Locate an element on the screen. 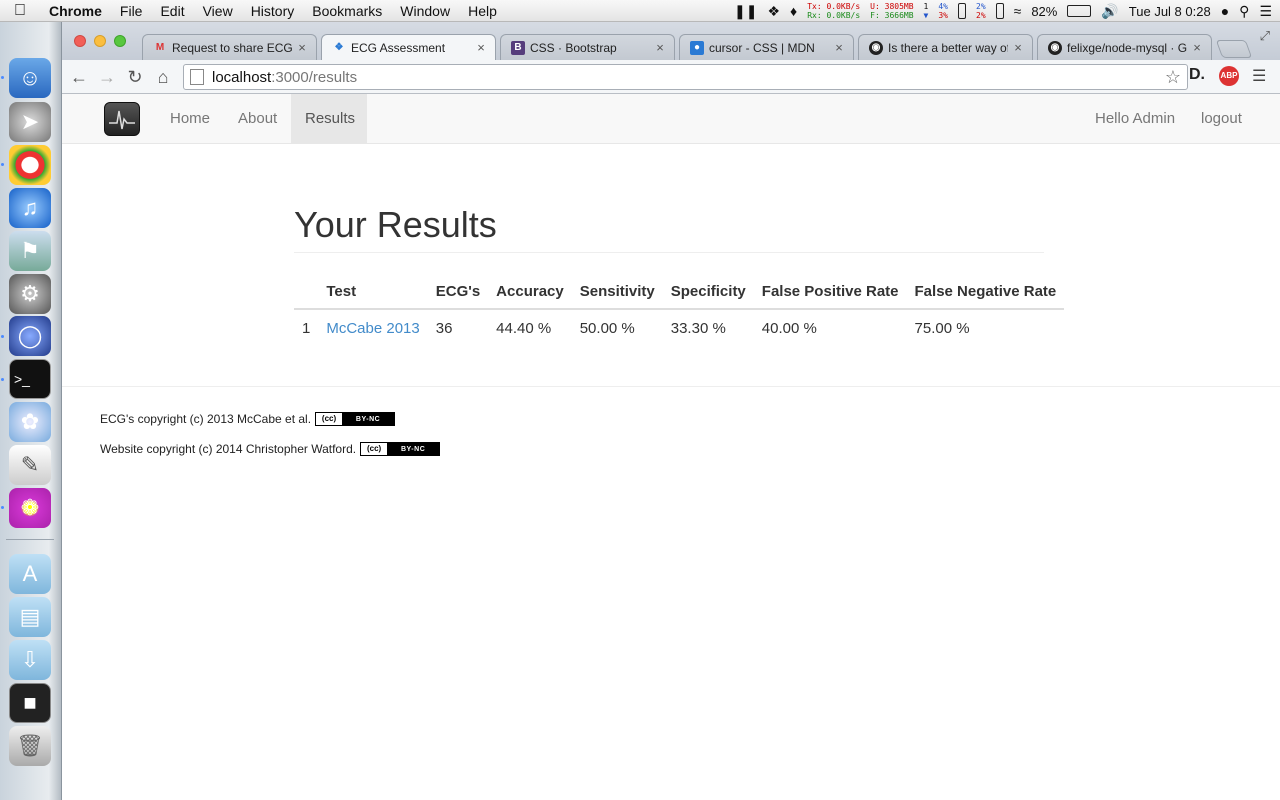  col-header-ecgs: ECG's is located at coordinates (458, 292).